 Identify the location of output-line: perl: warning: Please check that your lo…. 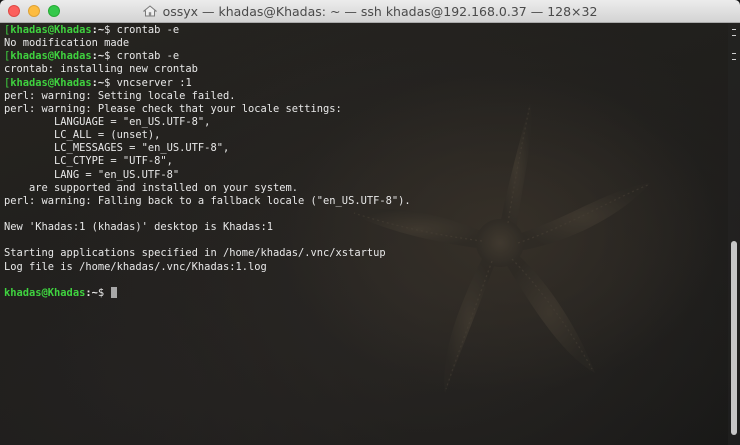
(173, 108).